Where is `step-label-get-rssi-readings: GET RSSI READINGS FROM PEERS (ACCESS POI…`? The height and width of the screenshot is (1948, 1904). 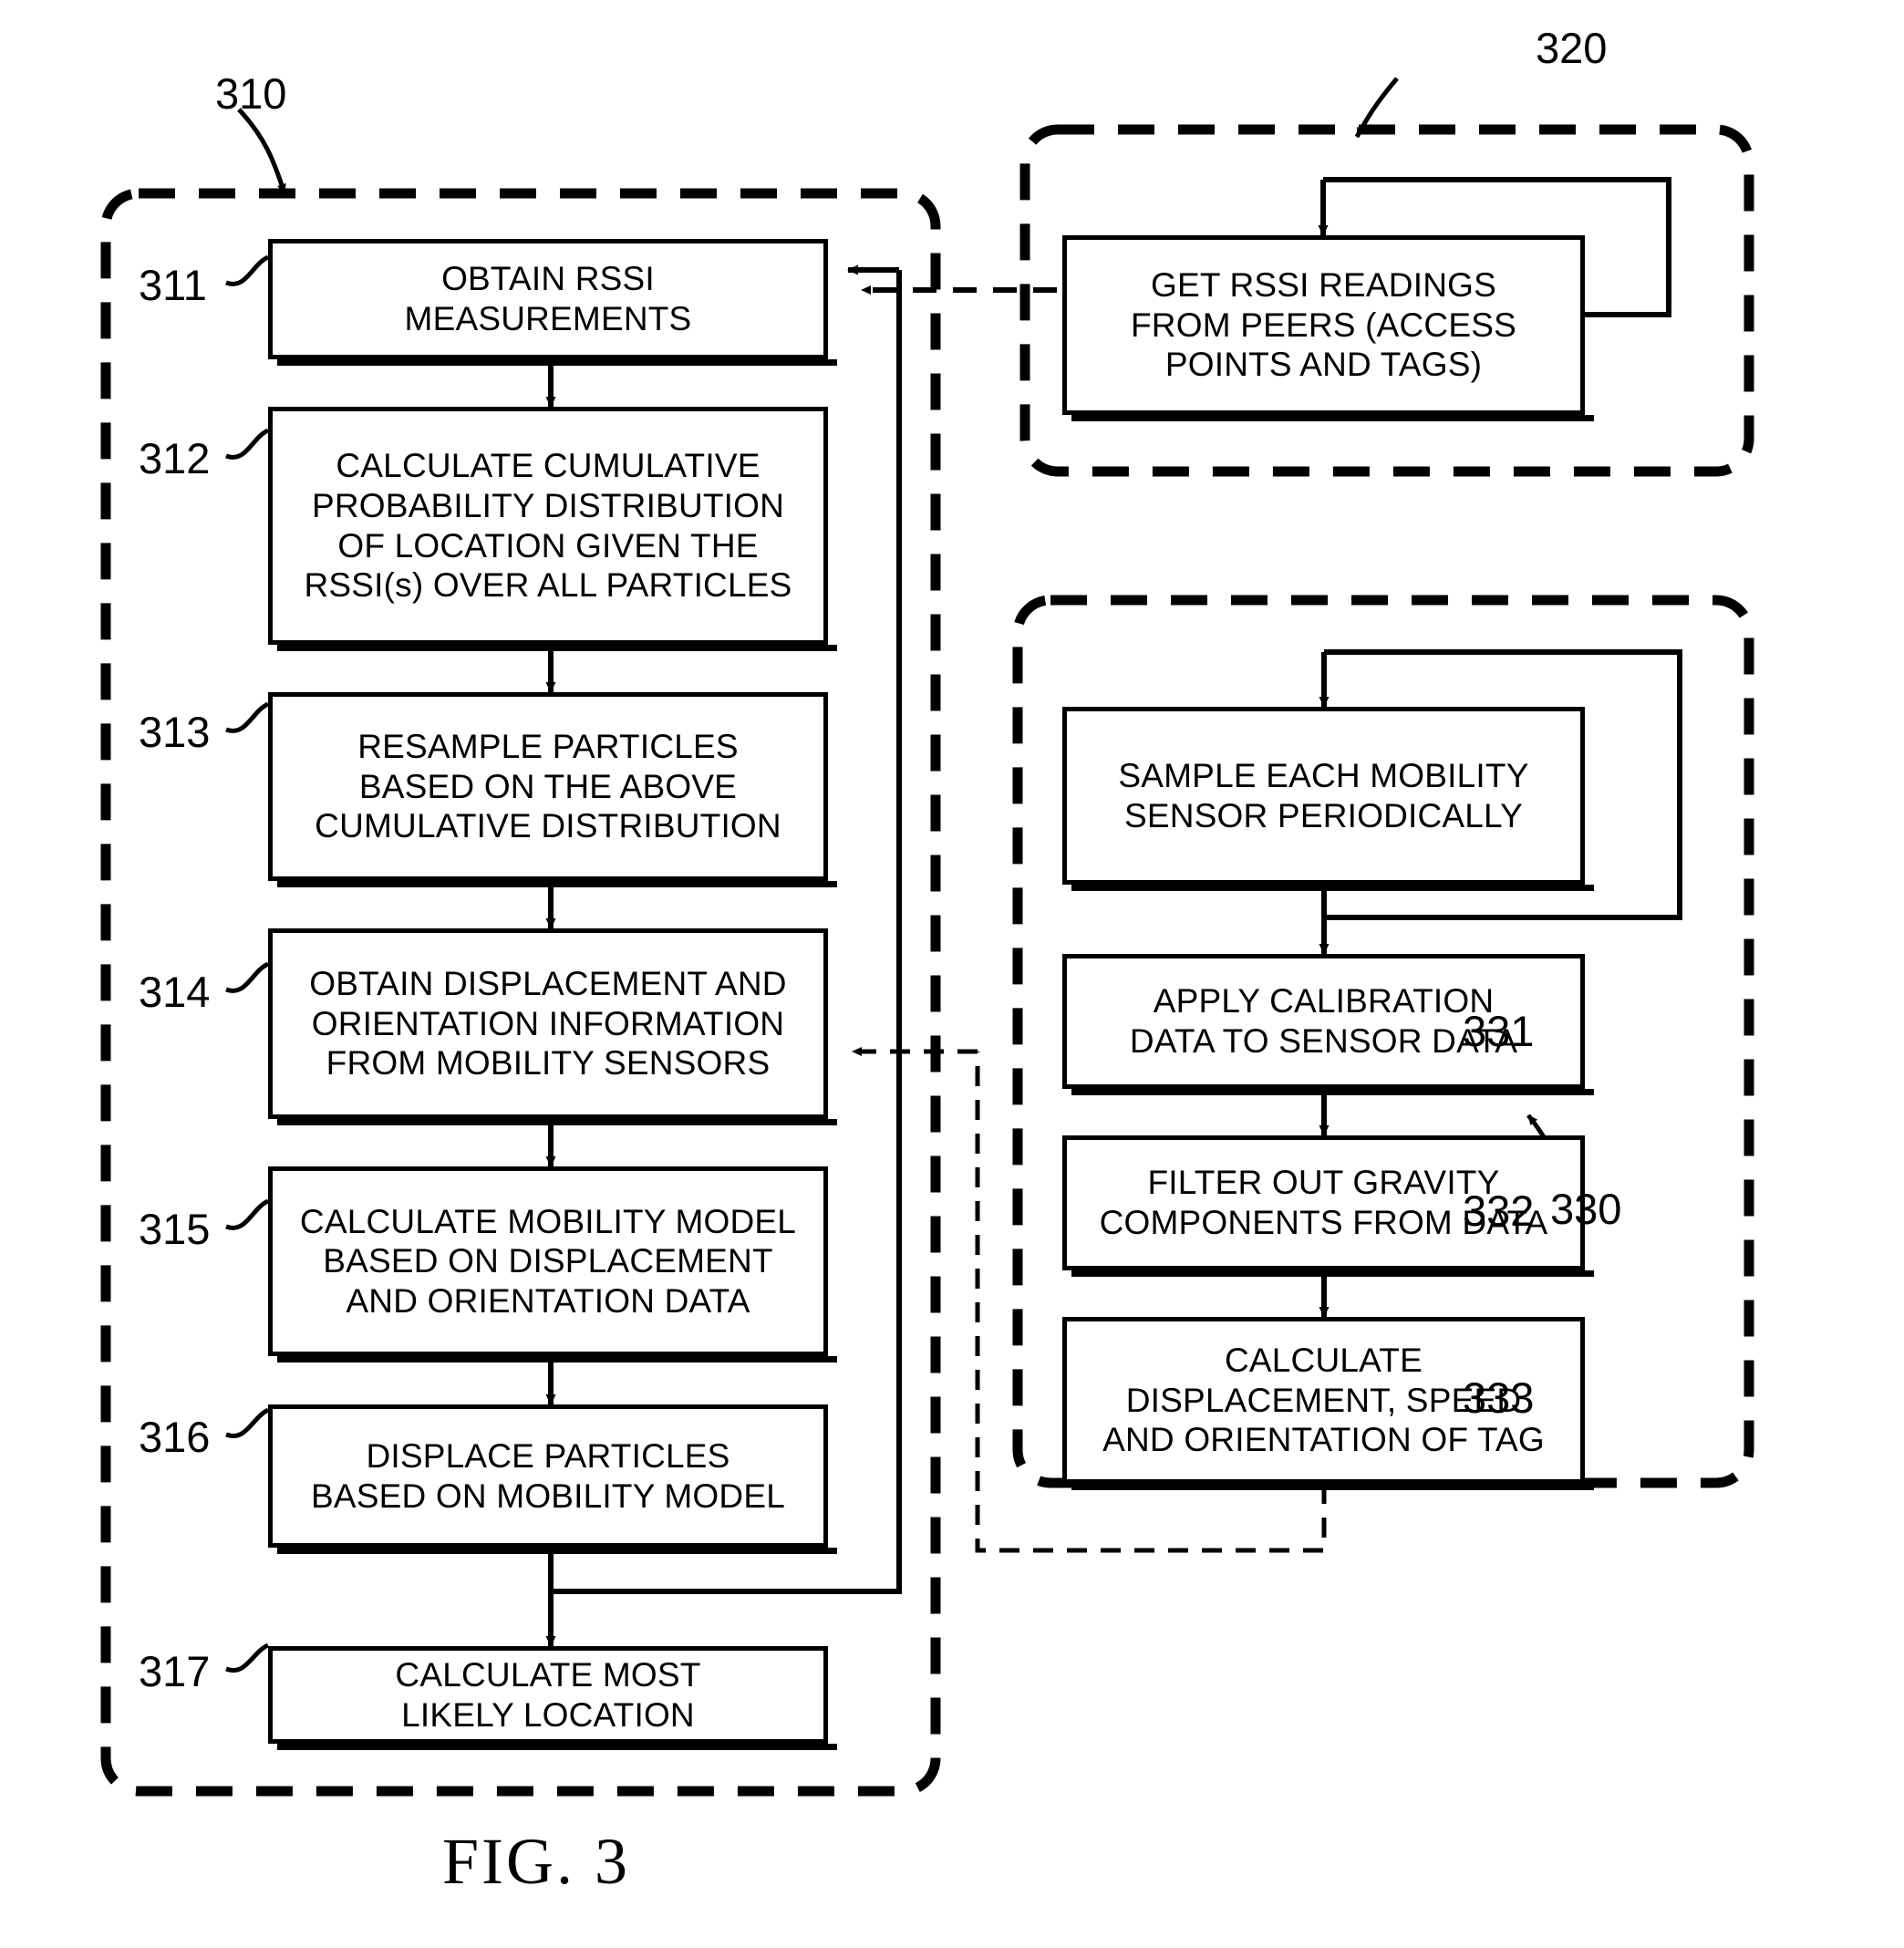
step-label-get-rssi-readings: GET RSSI READINGS FROM PEERS (ACCESS POI… is located at coordinates (1324, 325).